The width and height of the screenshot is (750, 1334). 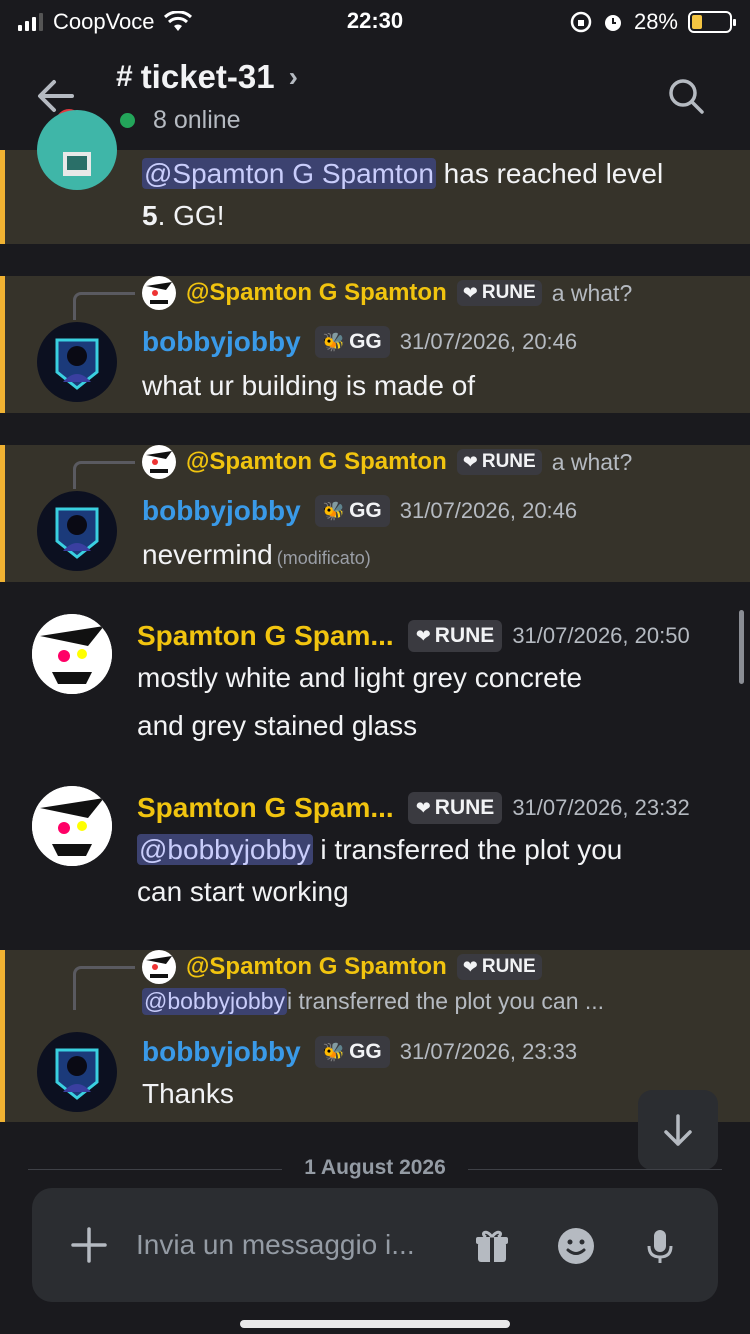 I want to click on channel-name: ticket-31, so click(x=207, y=76).